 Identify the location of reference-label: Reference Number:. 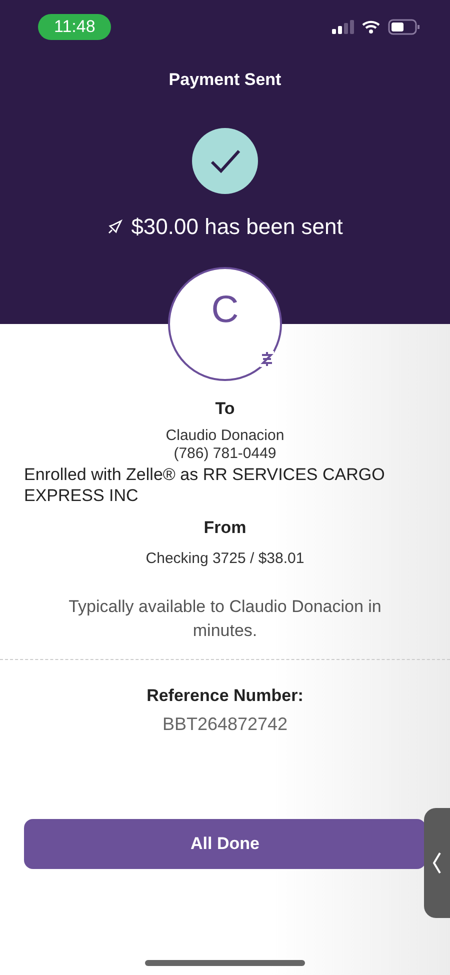
(225, 696).